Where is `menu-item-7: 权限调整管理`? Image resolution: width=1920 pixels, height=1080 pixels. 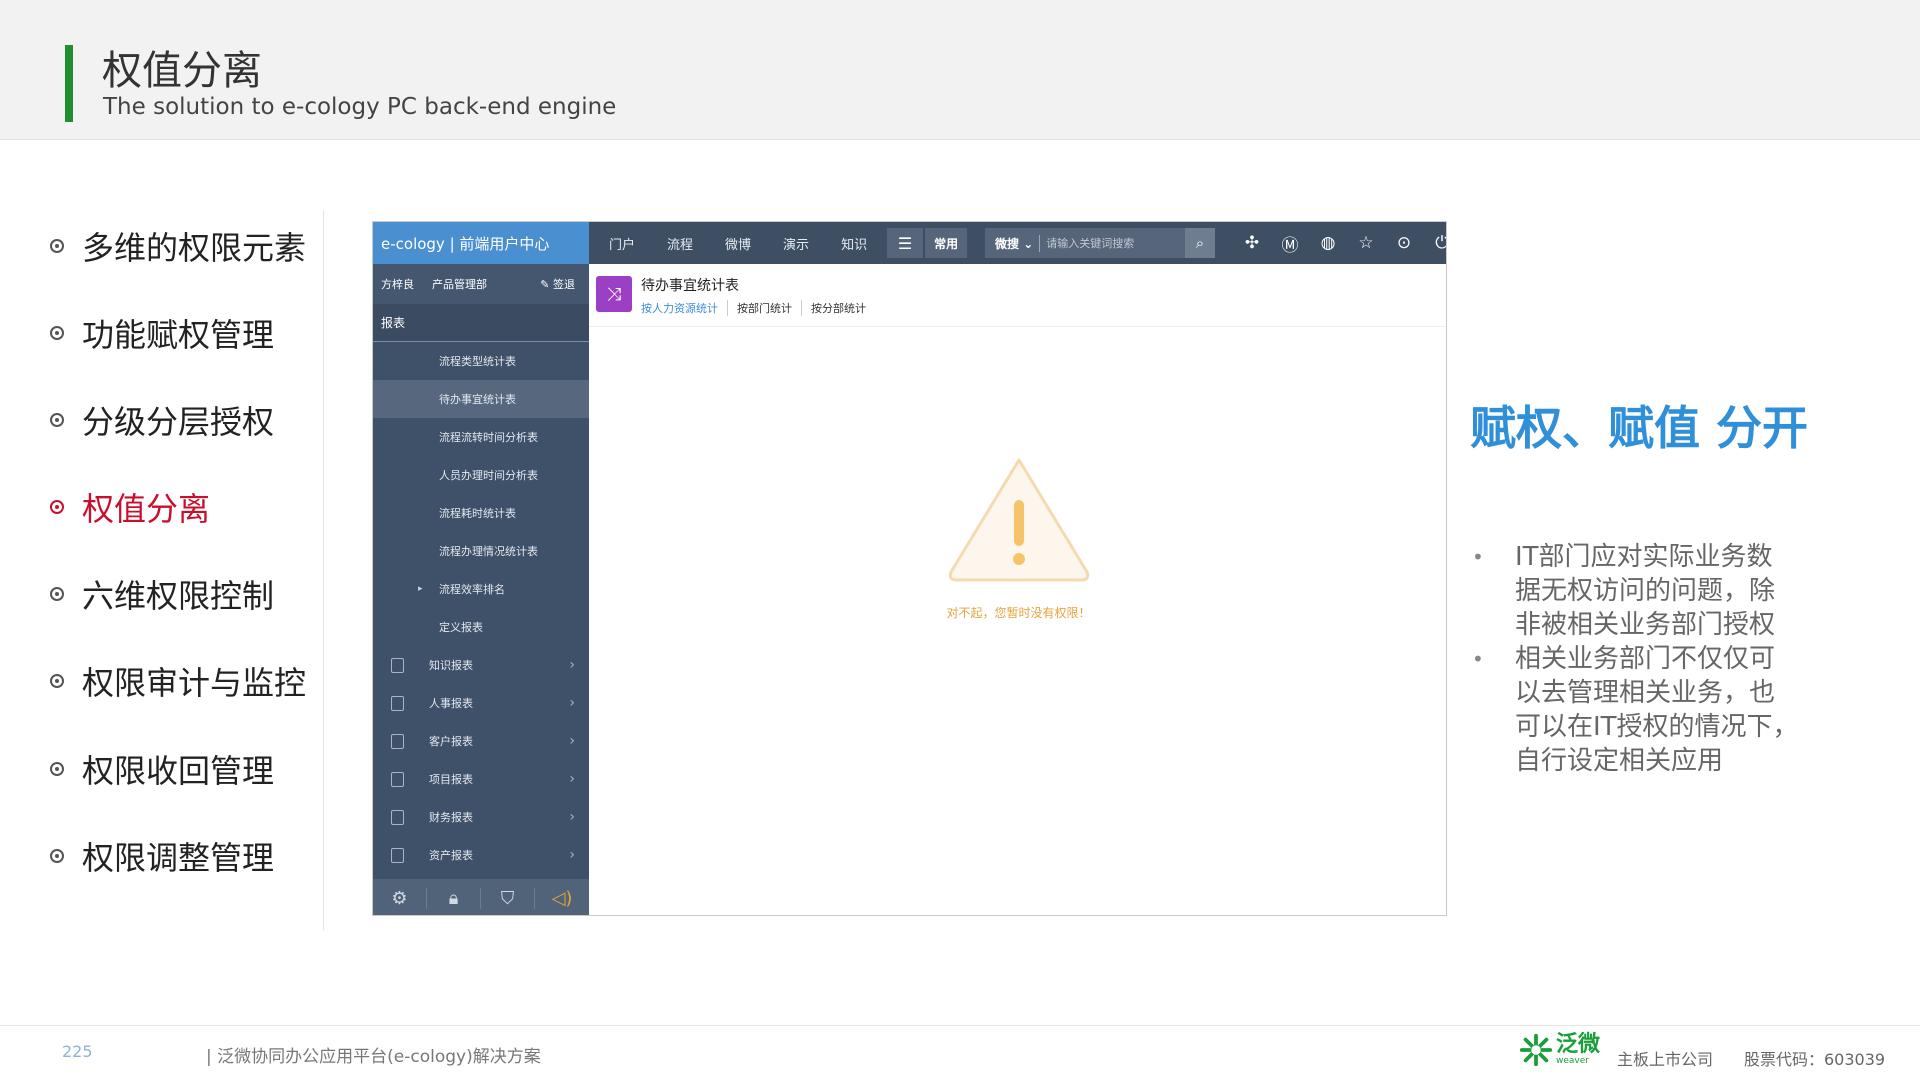
menu-item-7: 权限调整管理 is located at coordinates (162, 856).